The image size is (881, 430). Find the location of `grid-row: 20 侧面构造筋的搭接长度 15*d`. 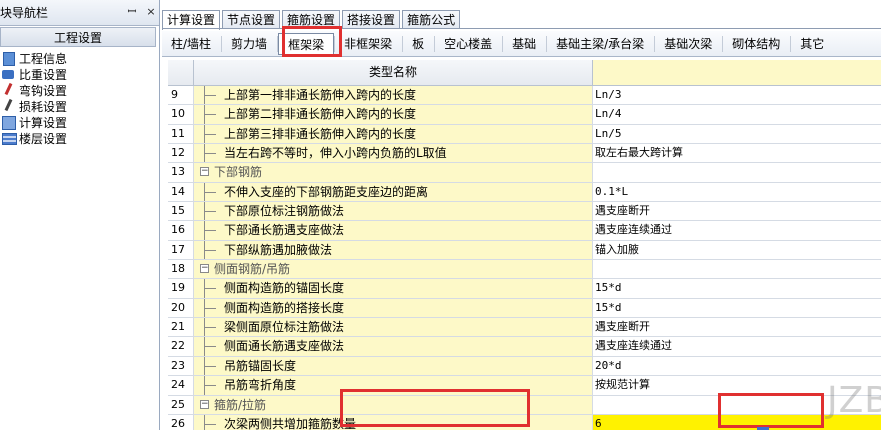

grid-row: 20 侧面构造筋的搭接长度 15*d is located at coordinates (524, 308).